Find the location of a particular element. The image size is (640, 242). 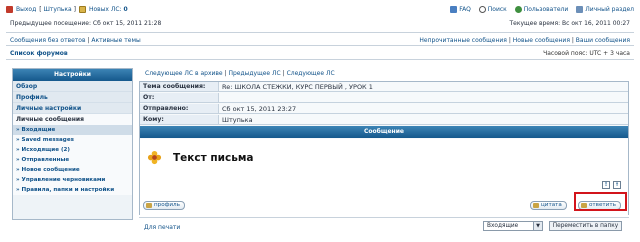

to-key: Кому: is located at coordinates (179, 119).